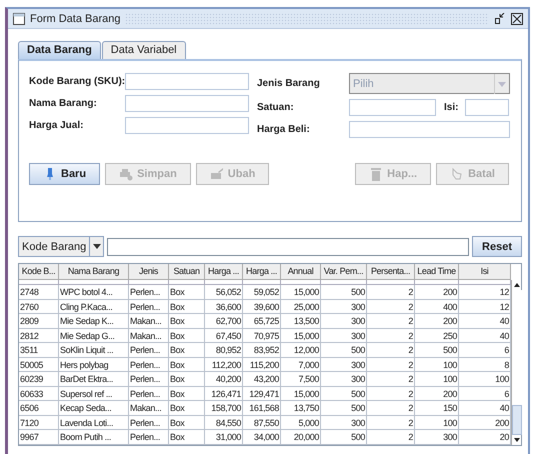 The height and width of the screenshot is (454, 537). Describe the element at coordinates (187, 272) in the screenshot. I see `column-header: Satuan` at that location.